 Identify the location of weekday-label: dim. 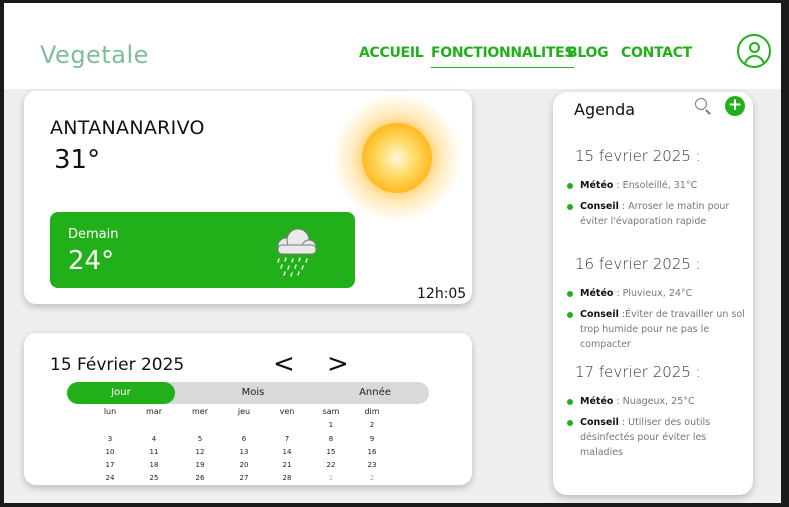
(372, 411).